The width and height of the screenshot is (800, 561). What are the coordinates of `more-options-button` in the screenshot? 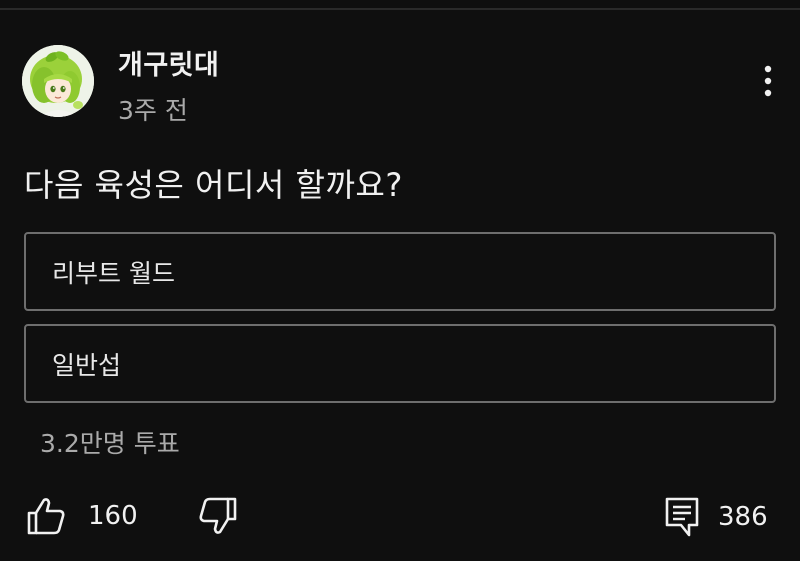 It's located at (768, 81).